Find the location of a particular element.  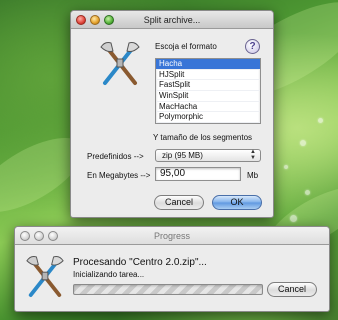

segment-size-label: Y tamaño de los segmentos is located at coordinates (203, 137).